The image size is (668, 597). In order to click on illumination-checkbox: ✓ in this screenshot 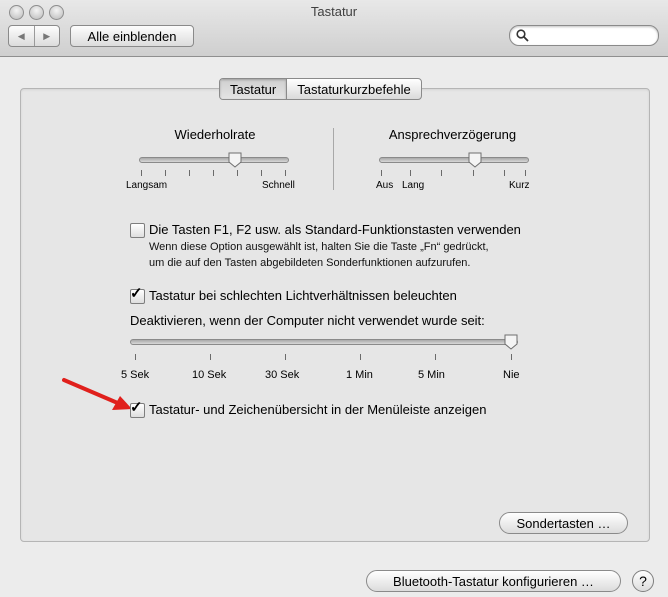, I will do `click(137, 294)`.